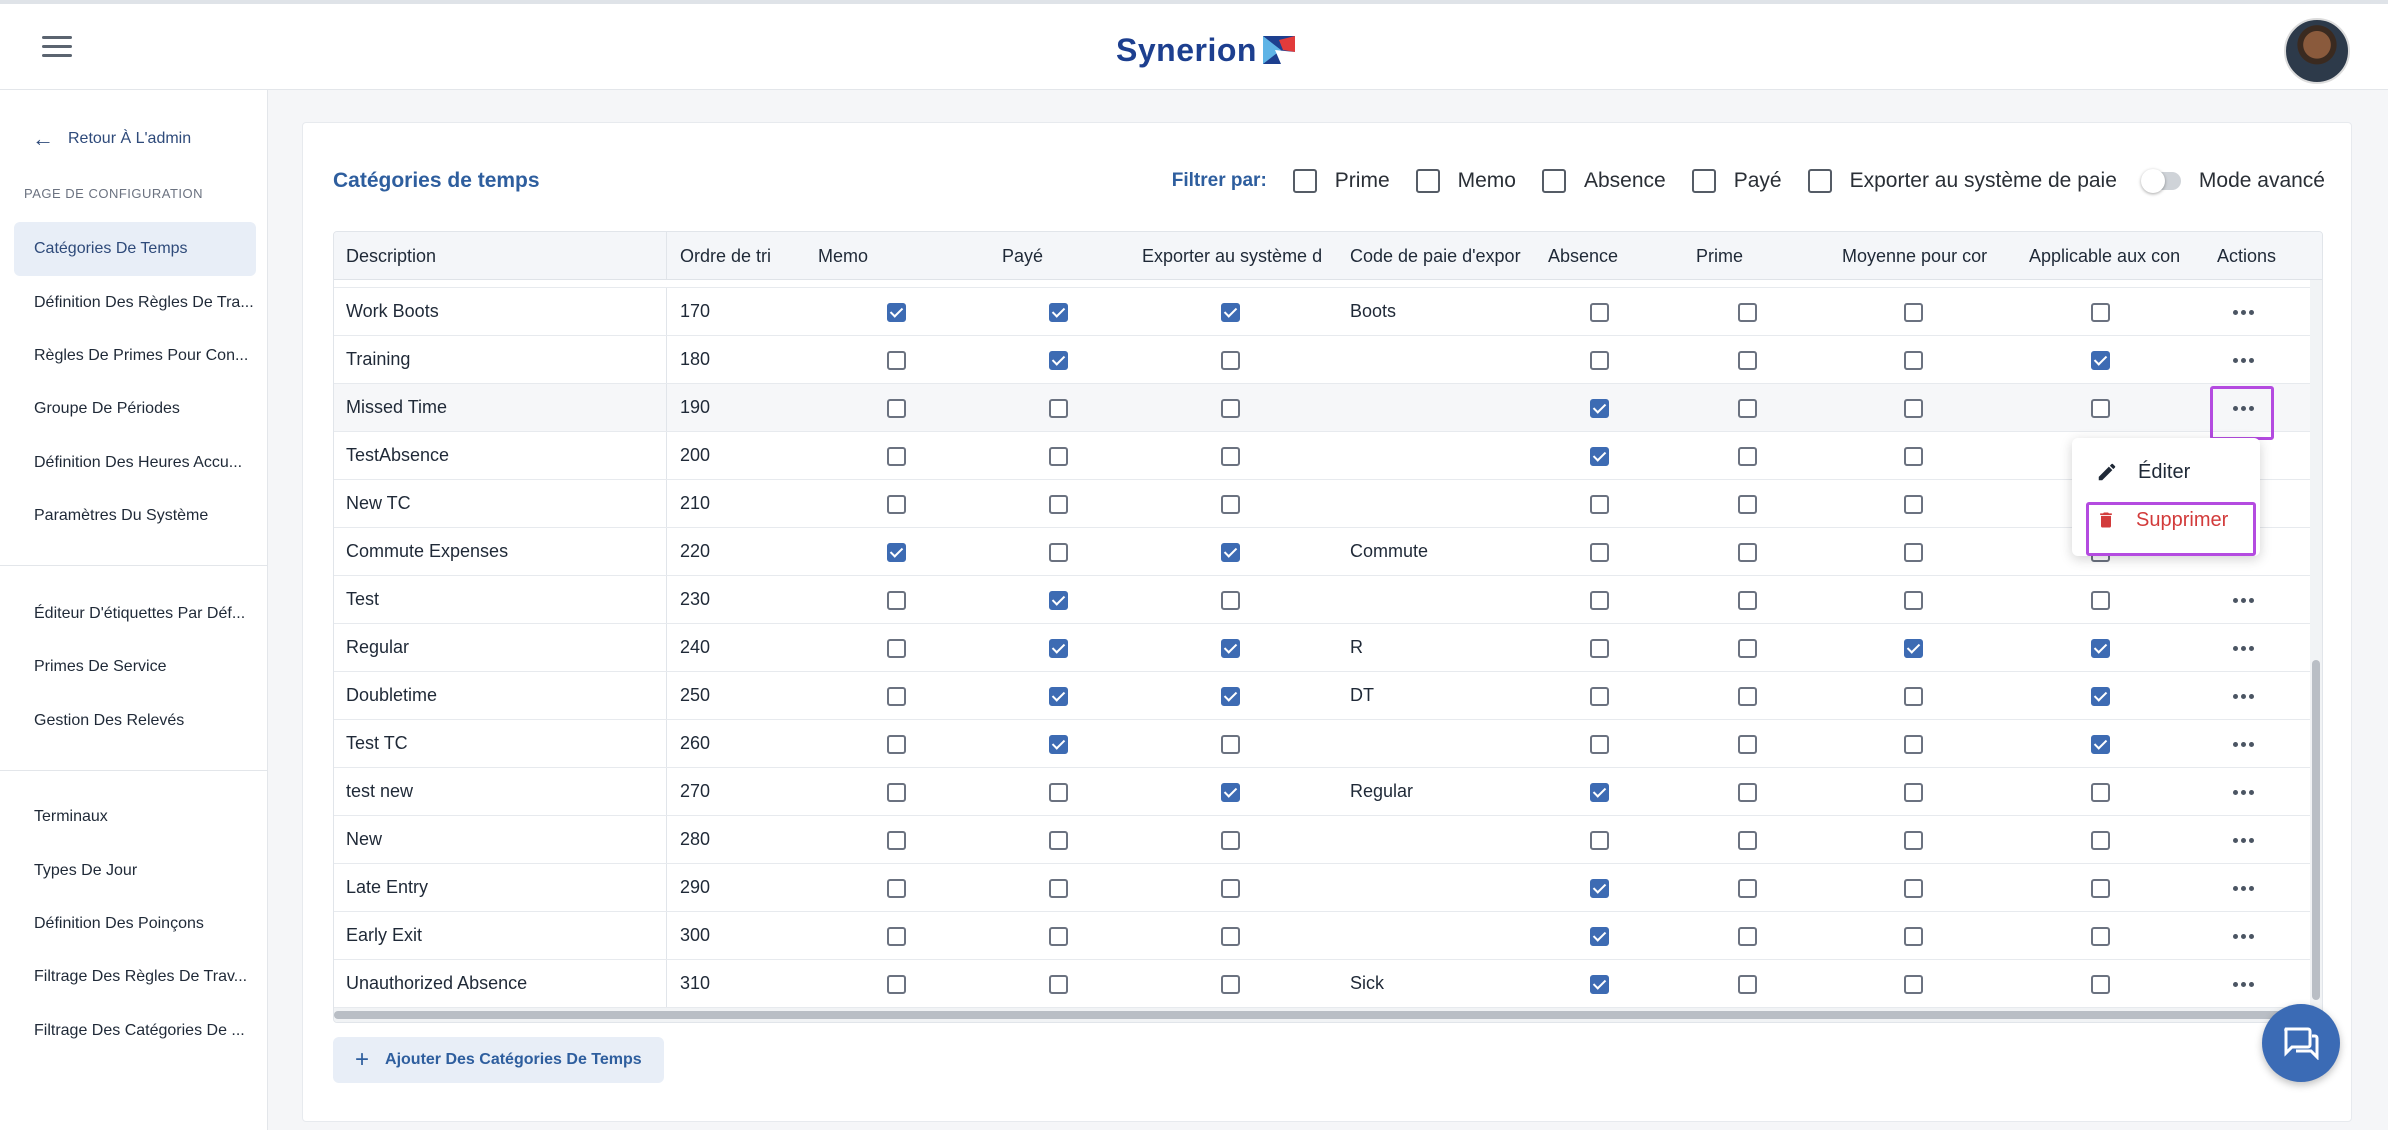  Describe the element at coordinates (135, 667) in the screenshot. I see `sidebar-item-service-bonuses: Primes De Service` at that location.